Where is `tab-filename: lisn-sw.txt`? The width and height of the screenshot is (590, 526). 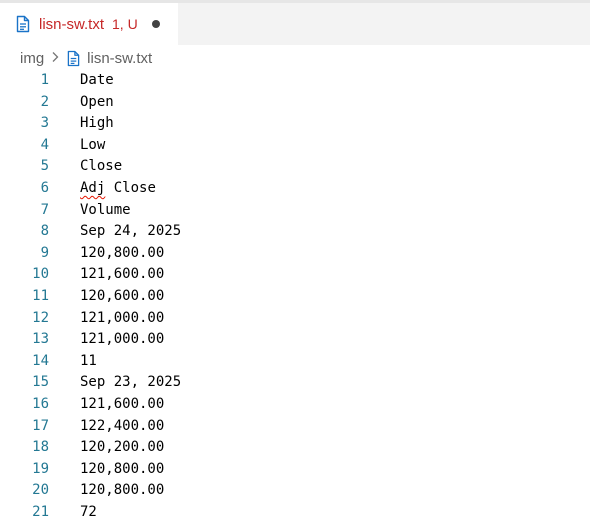
tab-filename: lisn-sw.txt is located at coordinates (72, 24).